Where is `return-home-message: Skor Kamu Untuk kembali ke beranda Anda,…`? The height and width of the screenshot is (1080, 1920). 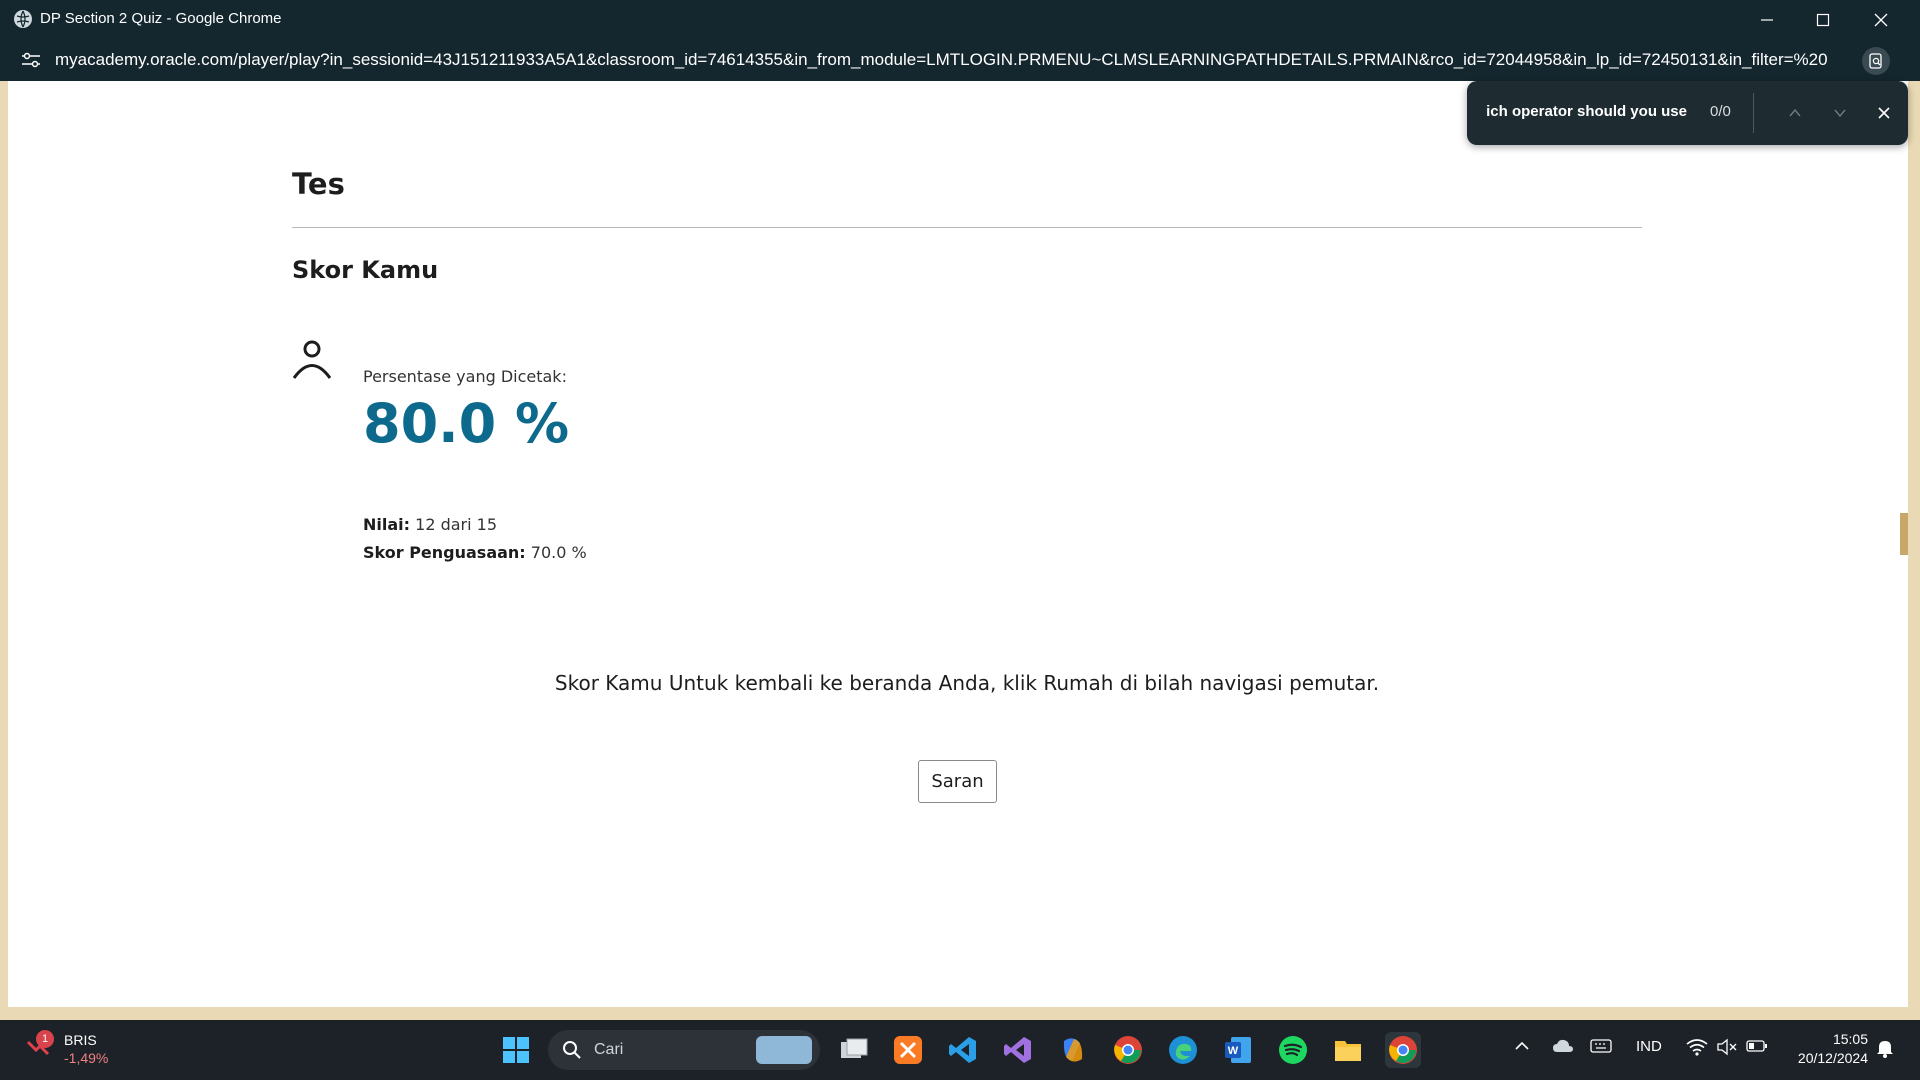 return-home-message: Skor Kamu Untuk kembali ke beranda Anda,… is located at coordinates (967, 683).